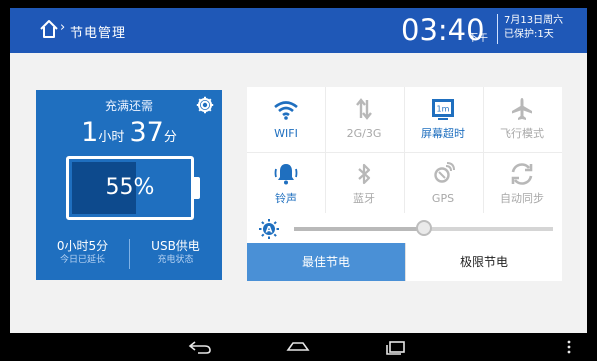 The image size is (597, 361). I want to click on extreme-saving-mode-button: 极限节电, so click(483, 262).